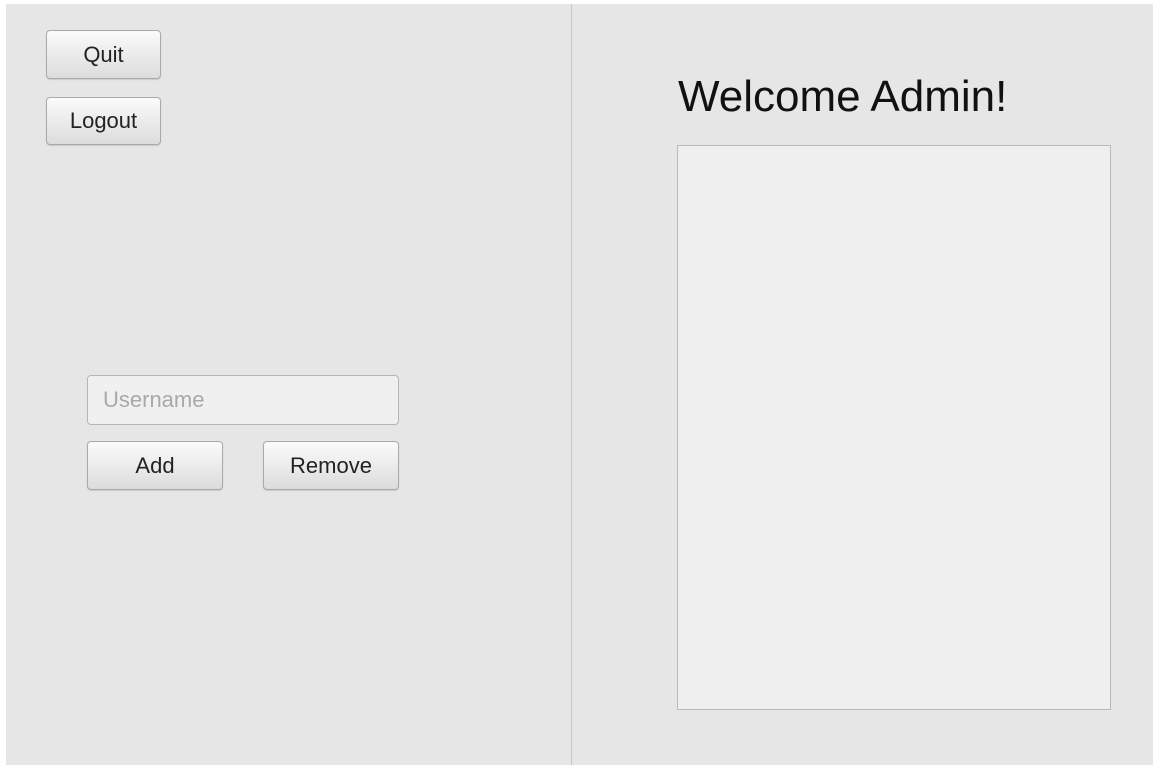 The width and height of the screenshot is (1153, 765). What do you see at coordinates (843, 96) in the screenshot?
I see `welcome-heading: Welcome Admin!` at bounding box center [843, 96].